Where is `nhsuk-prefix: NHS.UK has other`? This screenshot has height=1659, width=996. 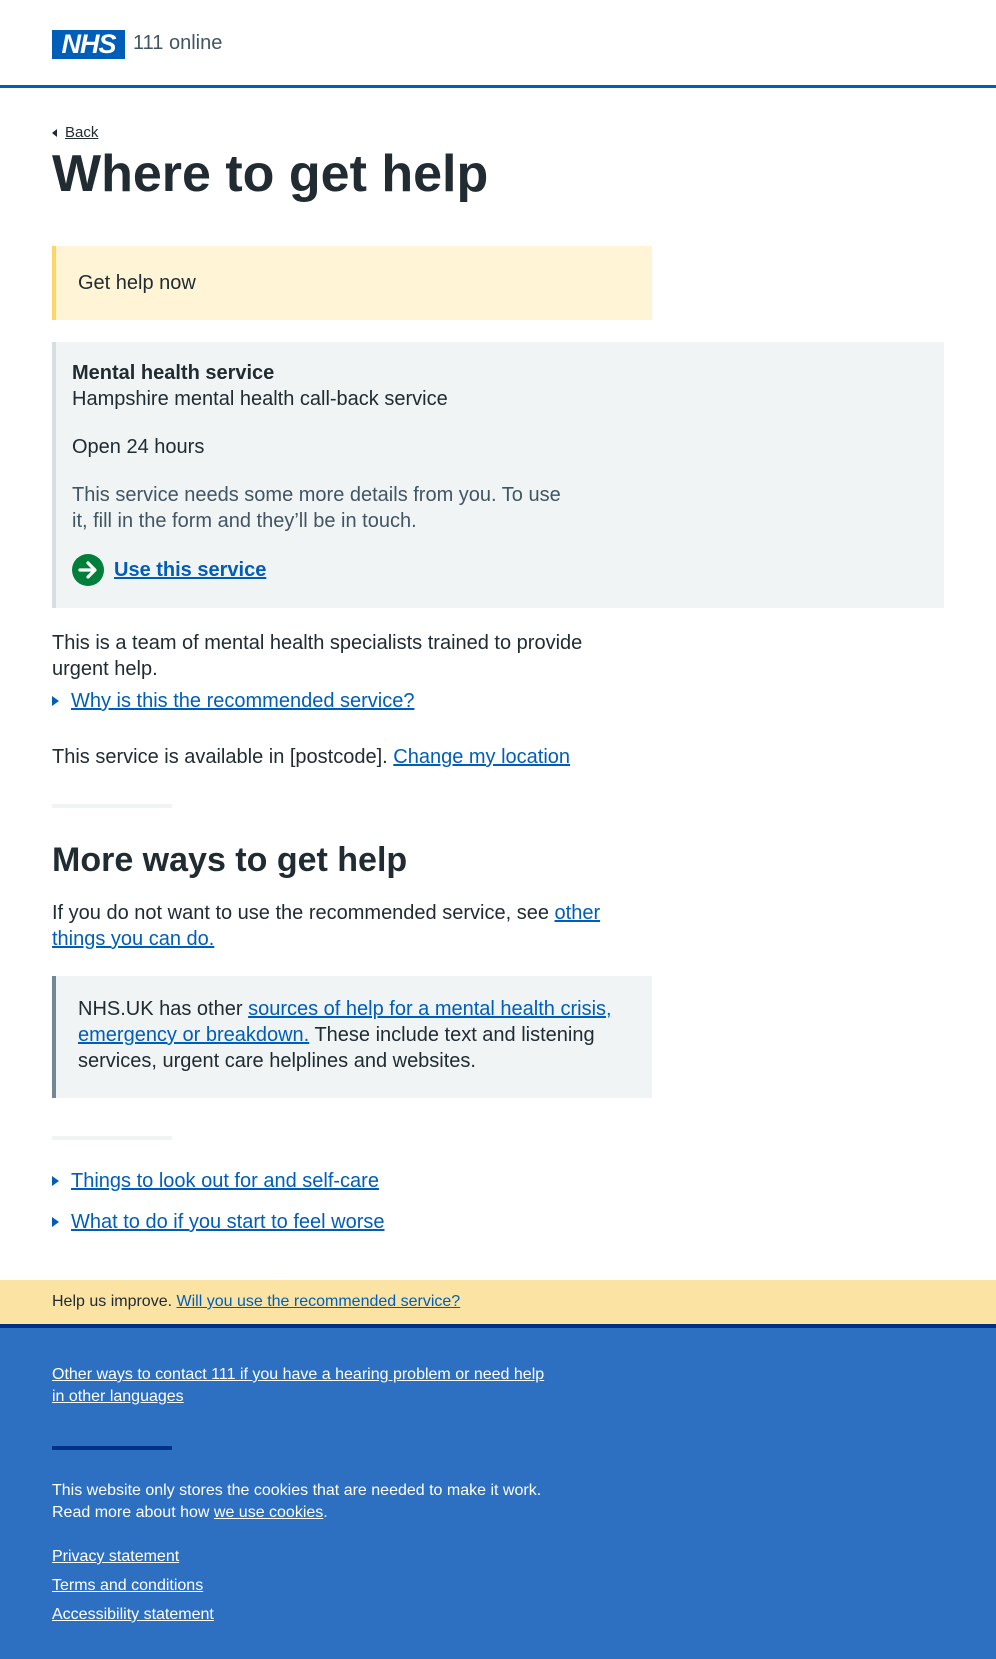
nhsuk-prefix: NHS.UK has other is located at coordinates (160, 1009).